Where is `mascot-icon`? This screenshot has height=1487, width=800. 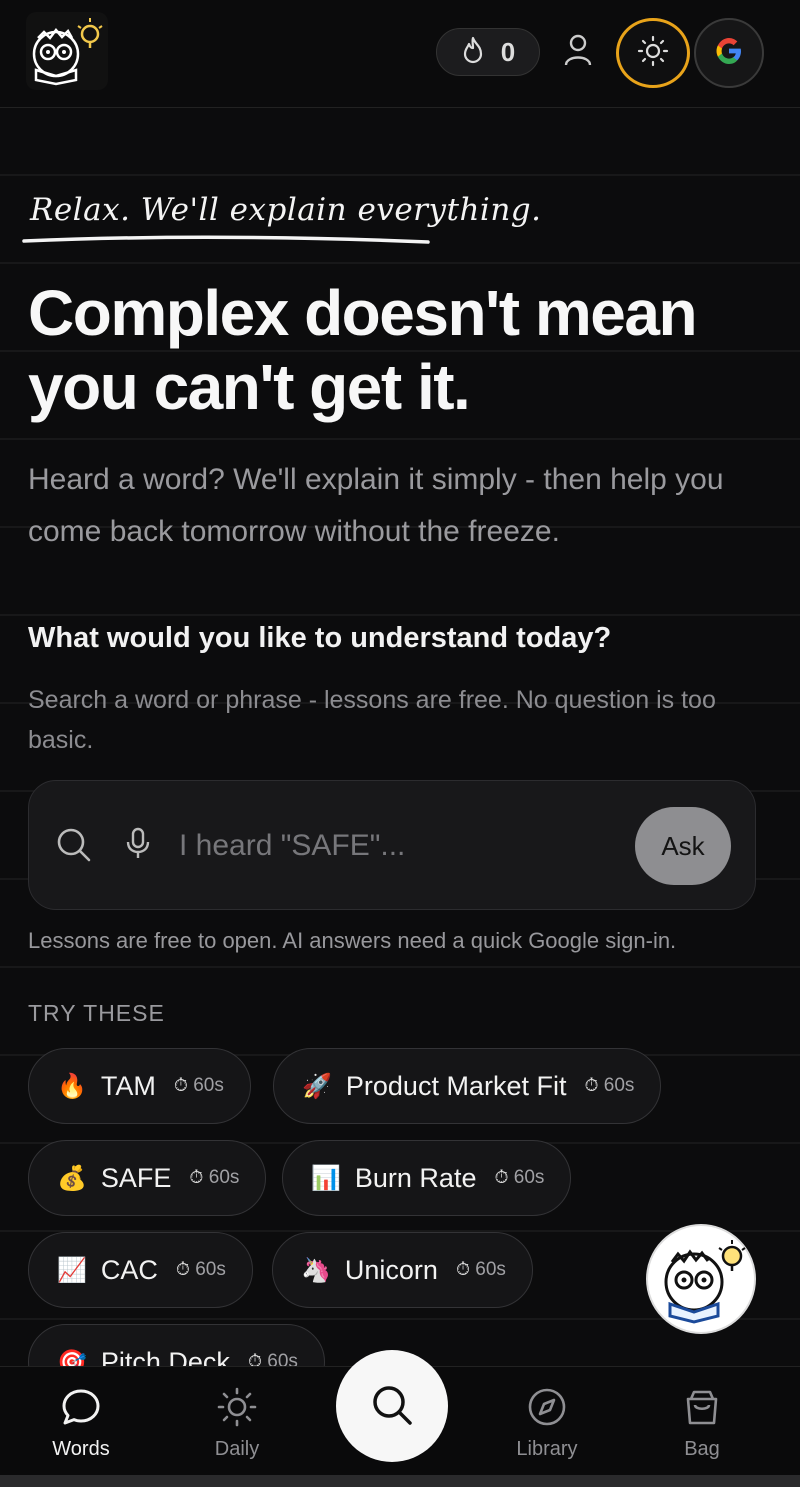
mascot-icon is located at coordinates (705, 1282).